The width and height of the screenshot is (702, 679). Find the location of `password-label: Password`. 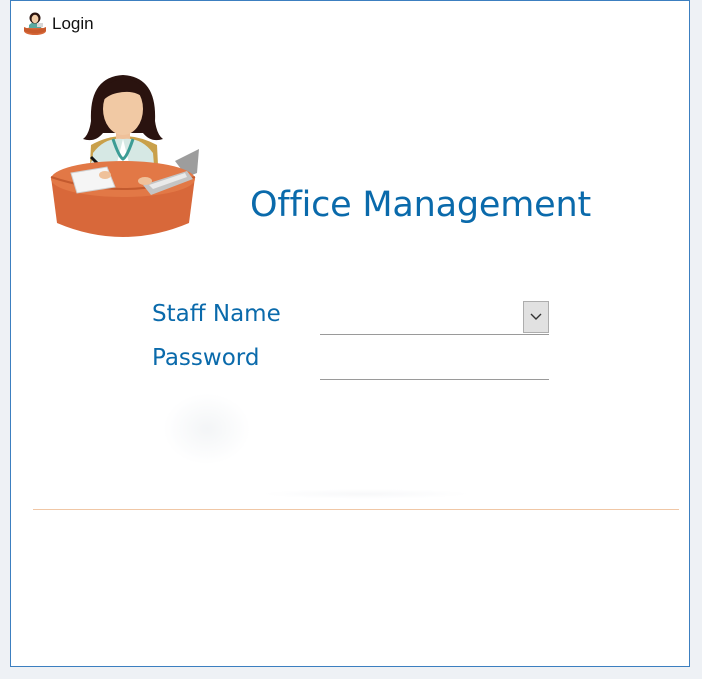

password-label: Password is located at coordinates (206, 358).